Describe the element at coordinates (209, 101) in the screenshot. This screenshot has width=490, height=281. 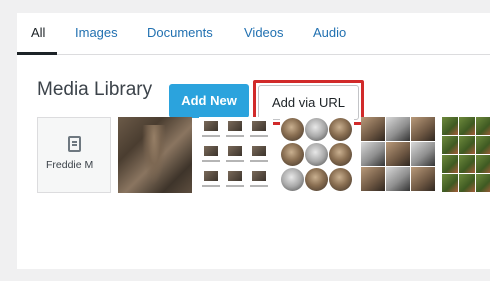
I see `add-new-button: Add New` at that location.